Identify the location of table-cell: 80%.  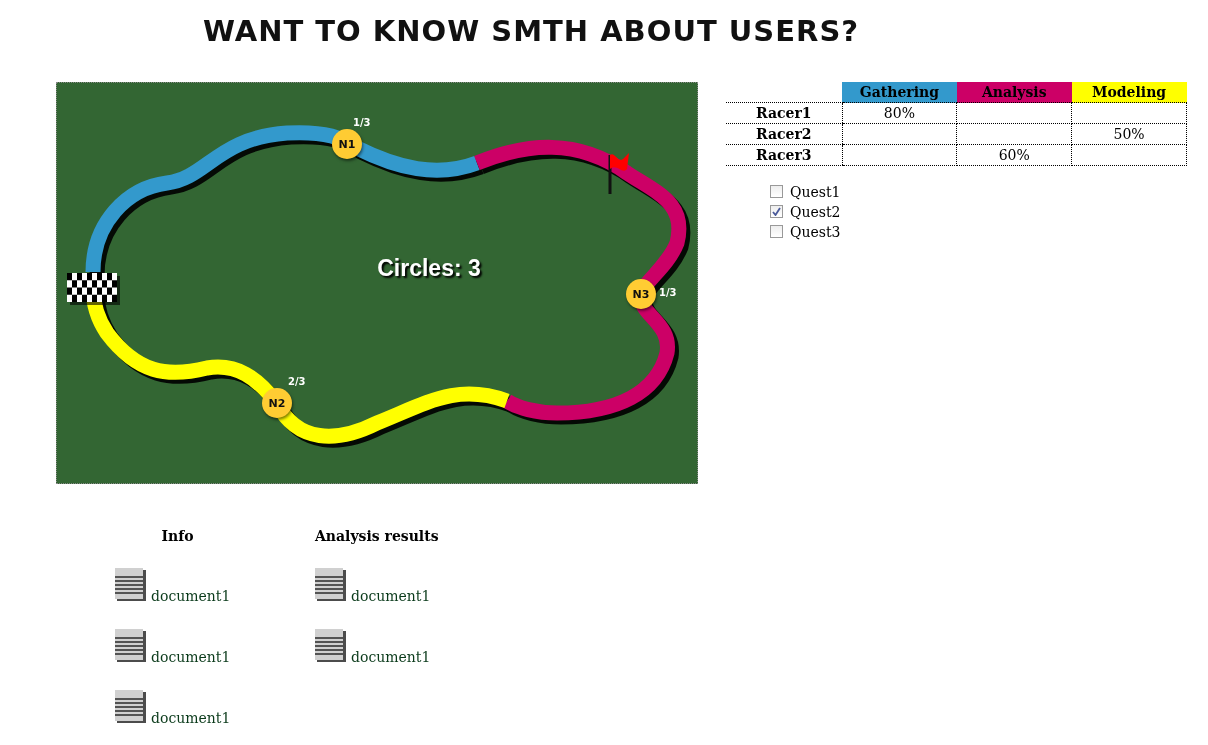
(899, 113).